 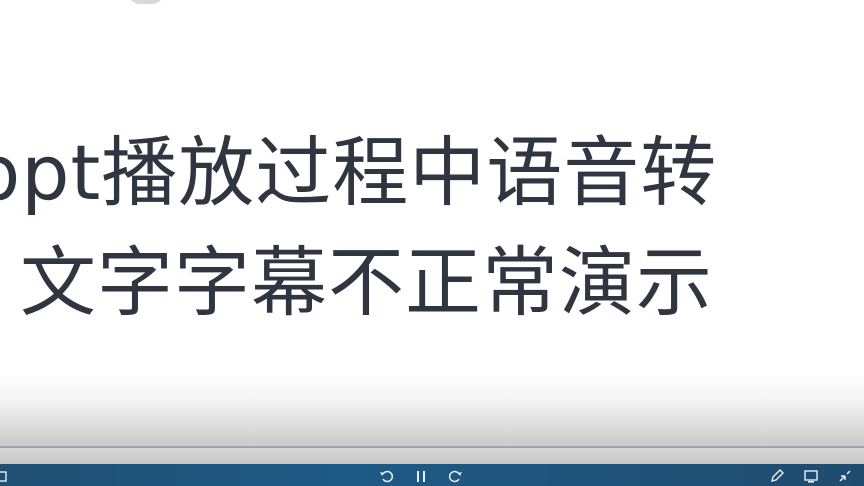 I want to click on slide-top-decoration, so click(x=146, y=2).